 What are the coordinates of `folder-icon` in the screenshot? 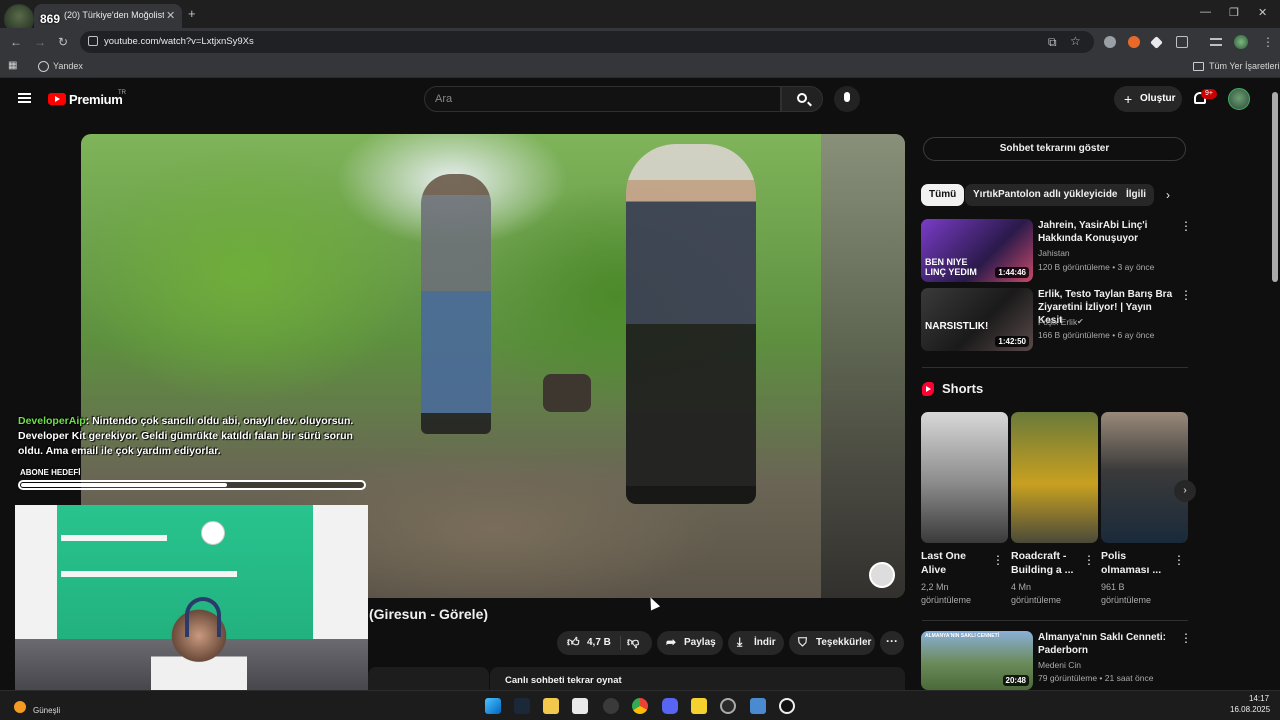 It's located at (1198, 66).